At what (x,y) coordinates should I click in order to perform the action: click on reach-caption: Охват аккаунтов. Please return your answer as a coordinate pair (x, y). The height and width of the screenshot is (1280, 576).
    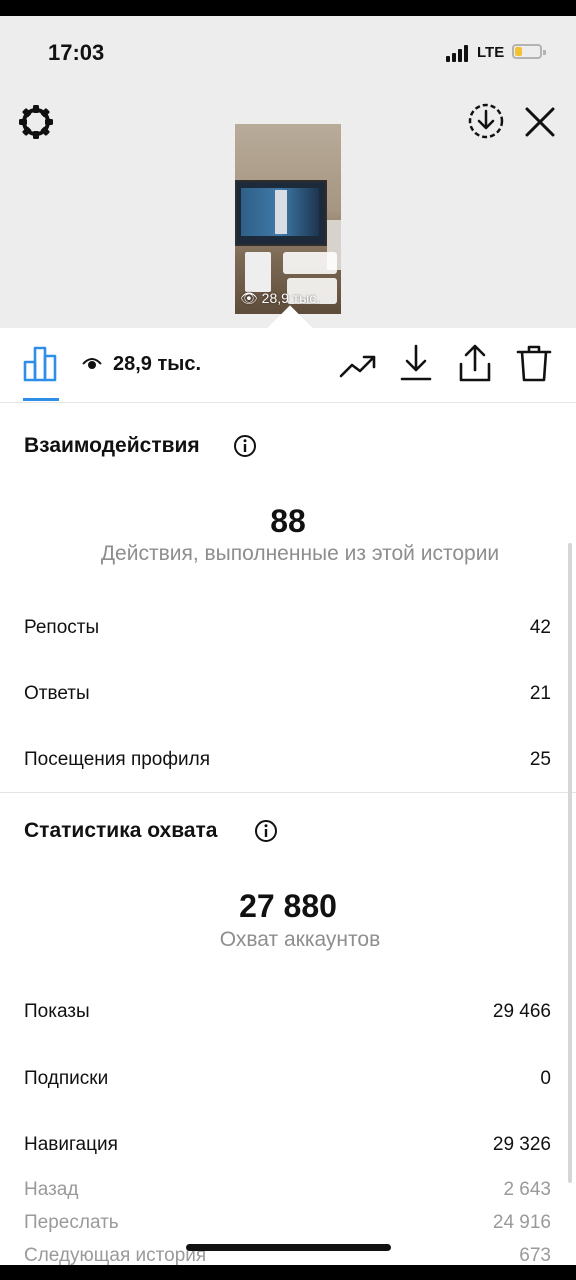
    Looking at the image, I should click on (300, 939).